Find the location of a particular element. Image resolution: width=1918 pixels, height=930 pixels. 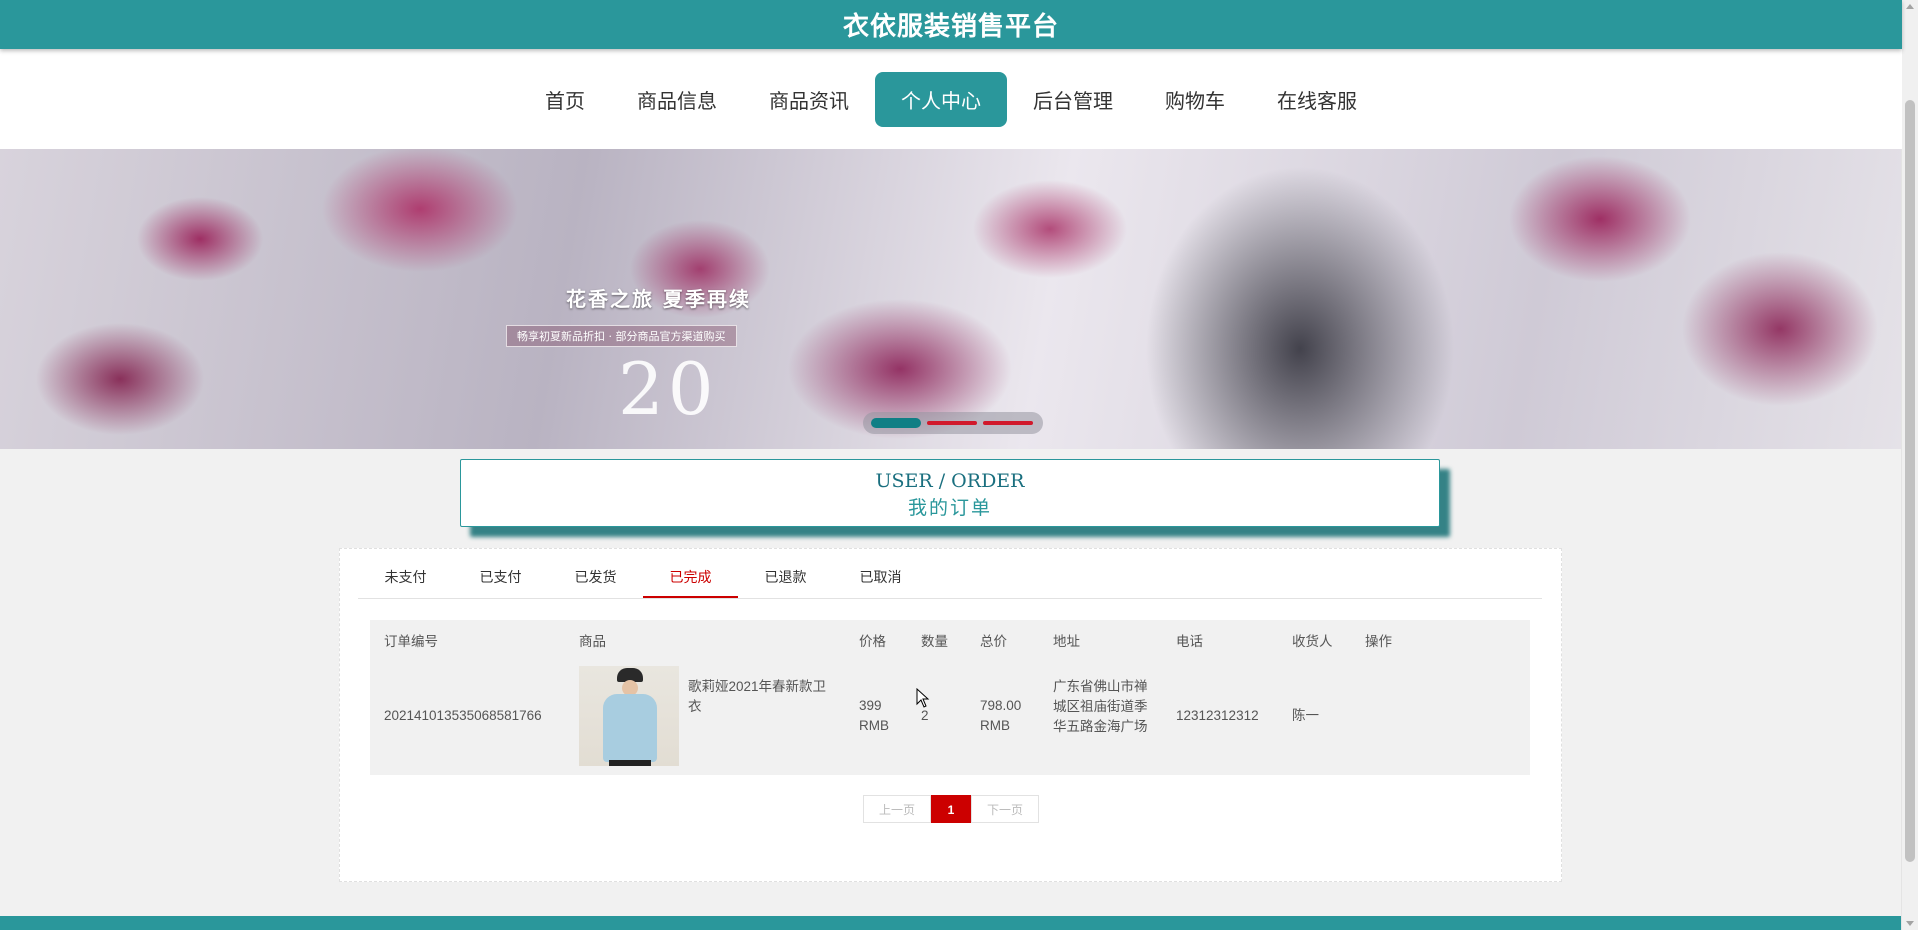

header-price: 价格 is located at coordinates (872, 641).